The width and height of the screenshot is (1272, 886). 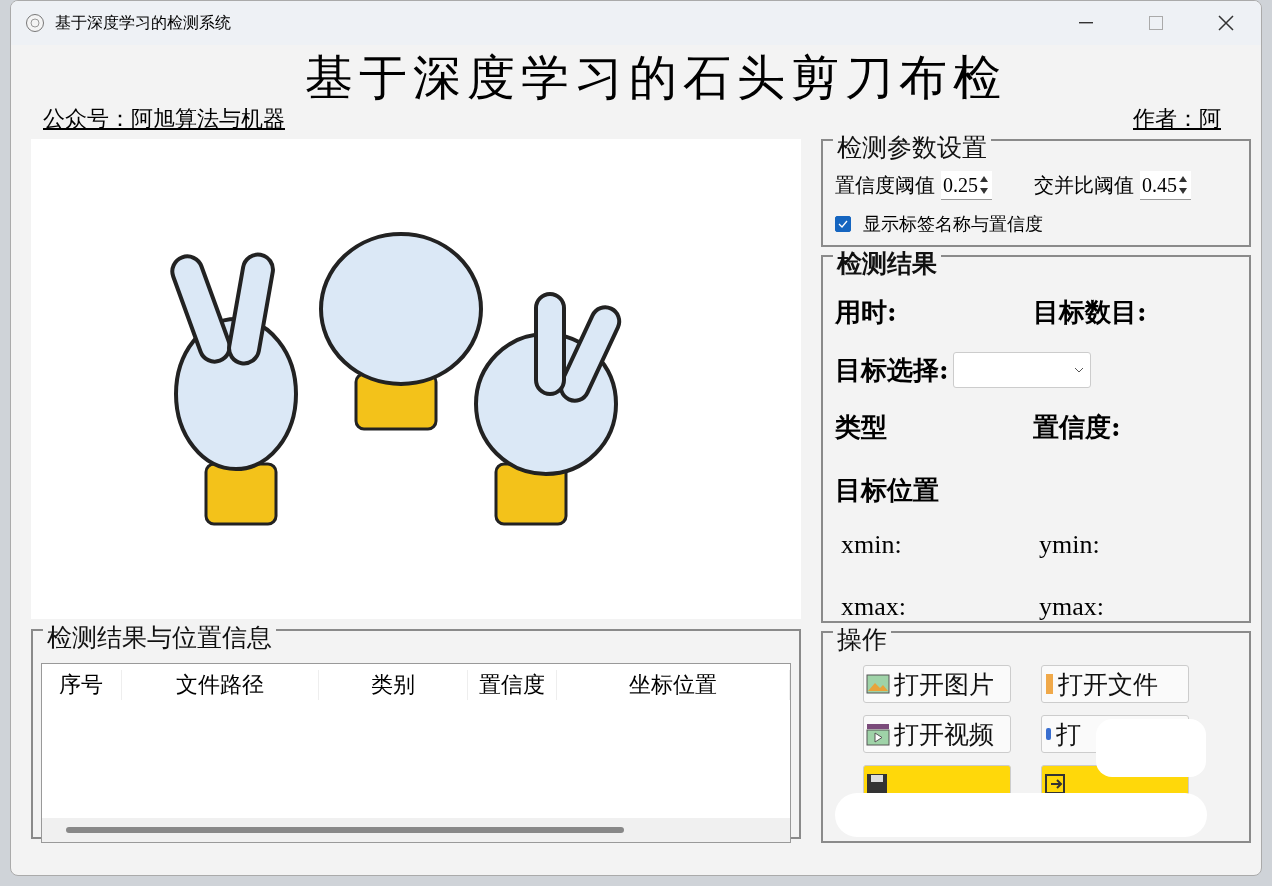 I want to click on xmin-label: xmin:, so click(x=871, y=545).